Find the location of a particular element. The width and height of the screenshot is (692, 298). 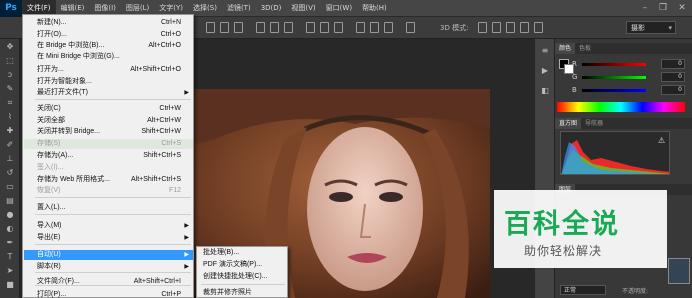

file-menu-item: 恢复(V) F12 is located at coordinates (108, 191).